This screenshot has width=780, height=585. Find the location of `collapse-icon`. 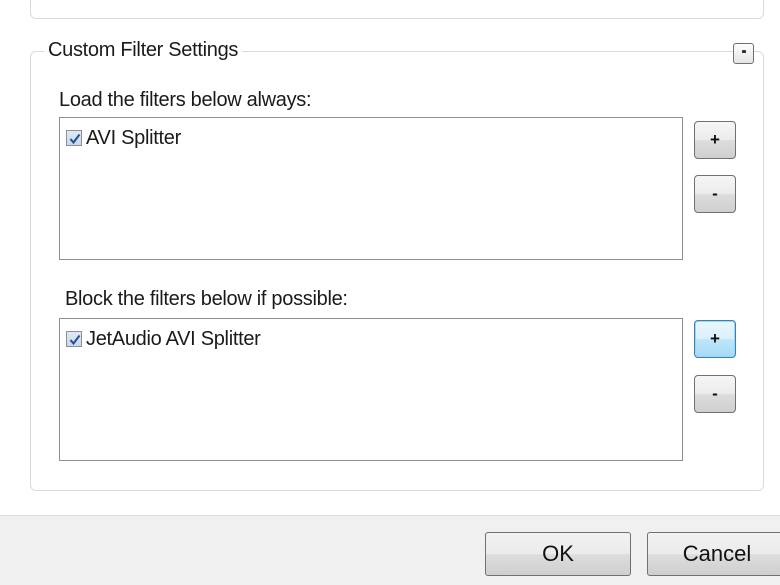

collapse-icon is located at coordinates (744, 51).